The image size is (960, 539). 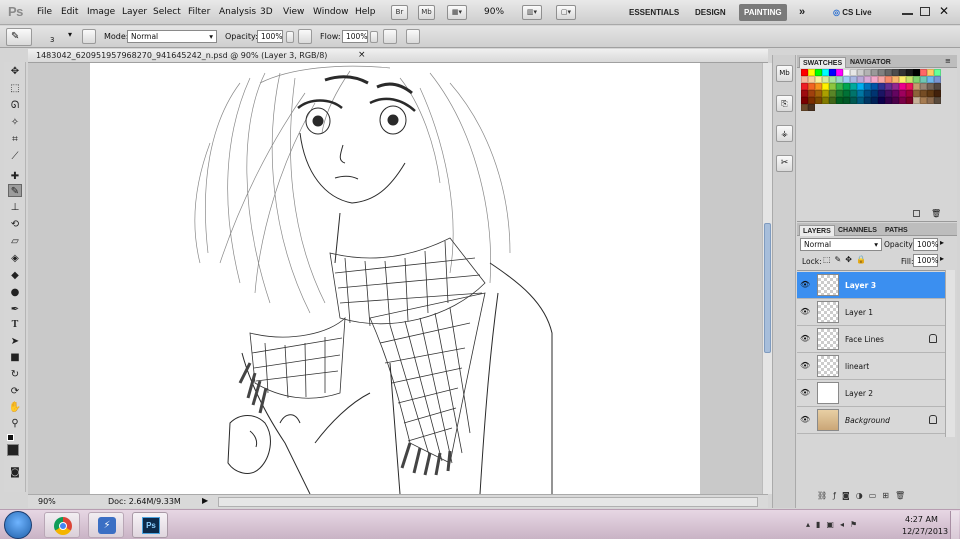 What do you see at coordinates (896, 230) in the screenshot?
I see `tab-paths: PATHS` at bounding box center [896, 230].